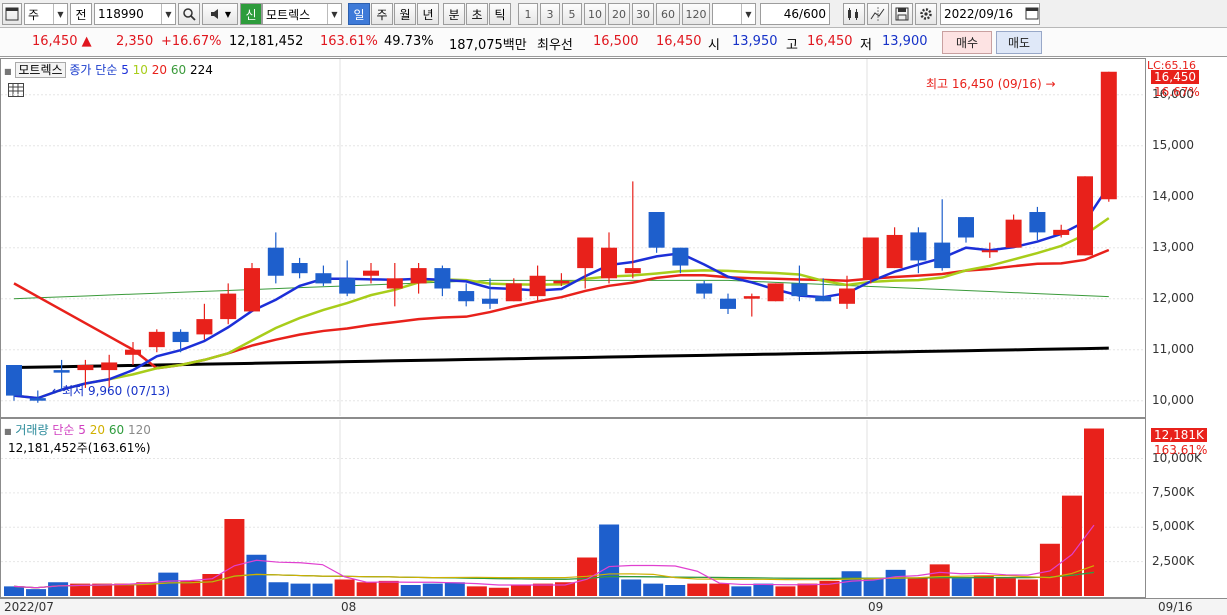 This screenshot has width=1227, height=615. What do you see at coordinates (979, 14) in the screenshot?
I see `date-value: 2022/09/16` at bounding box center [979, 14].